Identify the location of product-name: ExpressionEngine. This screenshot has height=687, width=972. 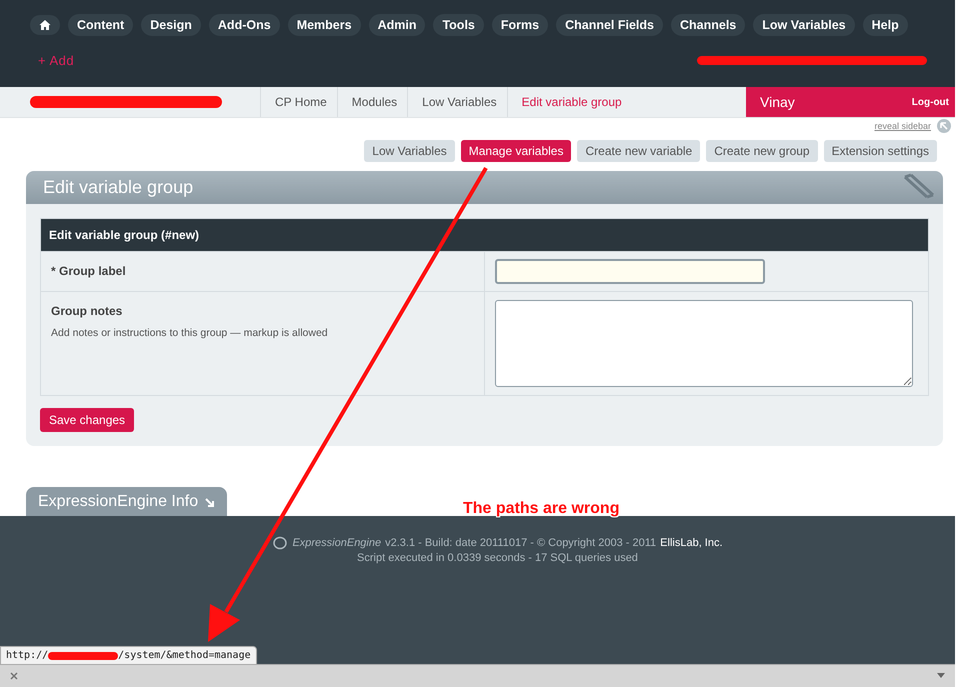
(337, 543).